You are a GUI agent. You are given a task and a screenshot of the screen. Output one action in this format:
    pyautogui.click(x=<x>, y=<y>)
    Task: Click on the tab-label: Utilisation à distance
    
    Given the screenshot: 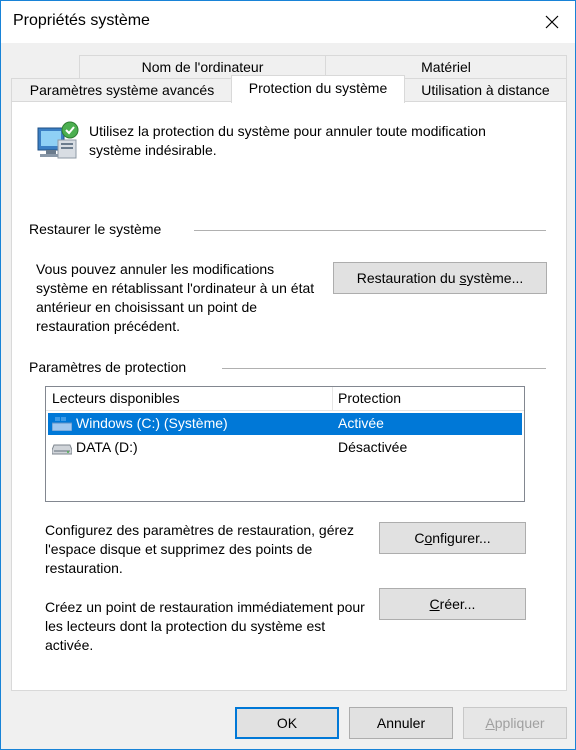 What is the action you would take?
    pyautogui.click(x=485, y=90)
    